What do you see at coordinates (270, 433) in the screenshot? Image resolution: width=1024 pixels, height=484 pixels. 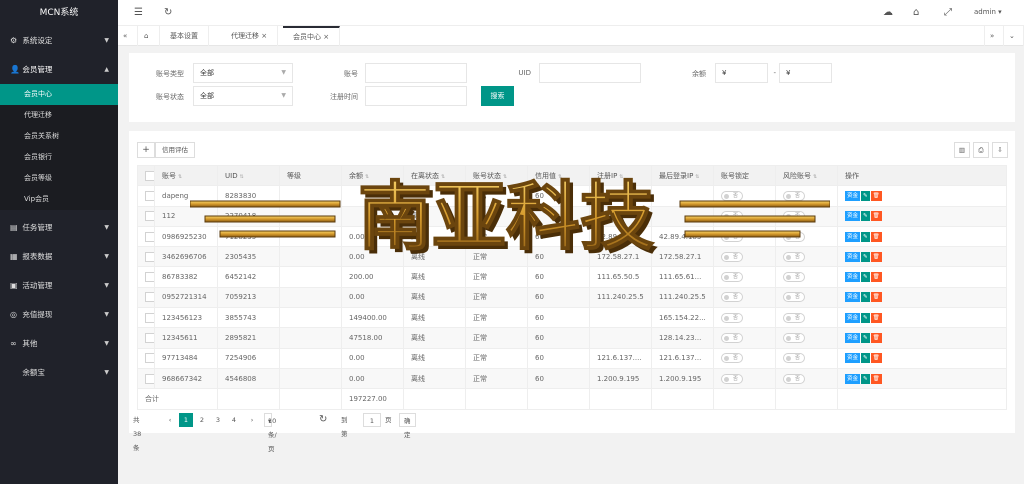 I see `page-size-select: 10 条/页 ▾` at bounding box center [270, 433].